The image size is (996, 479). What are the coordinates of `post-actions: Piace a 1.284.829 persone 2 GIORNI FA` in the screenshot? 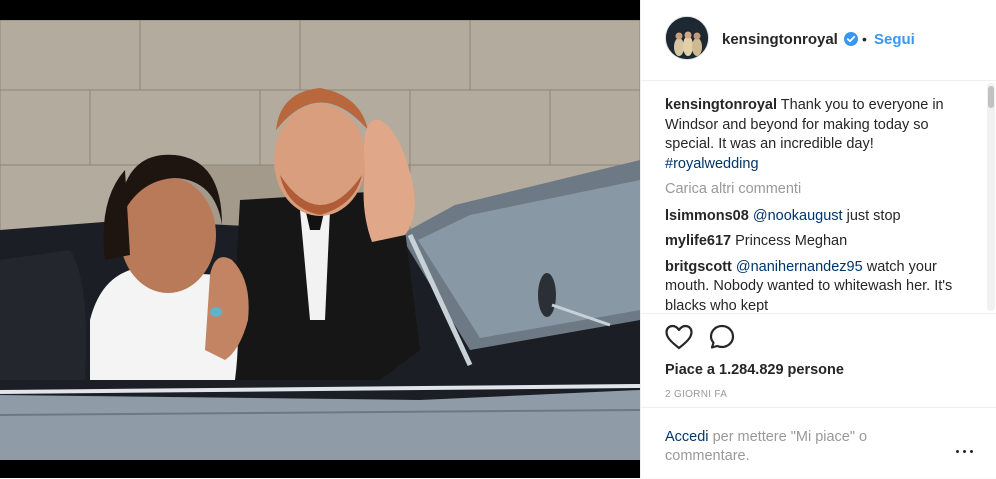 It's located at (818, 360).